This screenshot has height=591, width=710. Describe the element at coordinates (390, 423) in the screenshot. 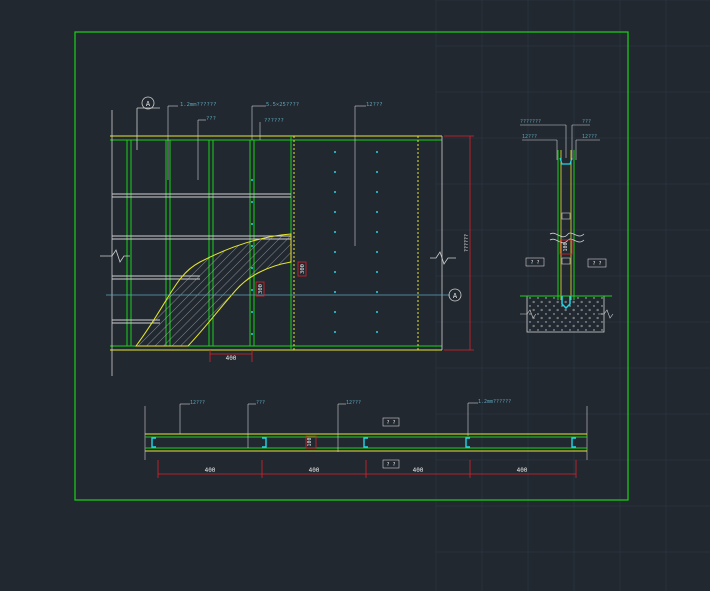

I see `plan-tag-top: ? ?` at that location.